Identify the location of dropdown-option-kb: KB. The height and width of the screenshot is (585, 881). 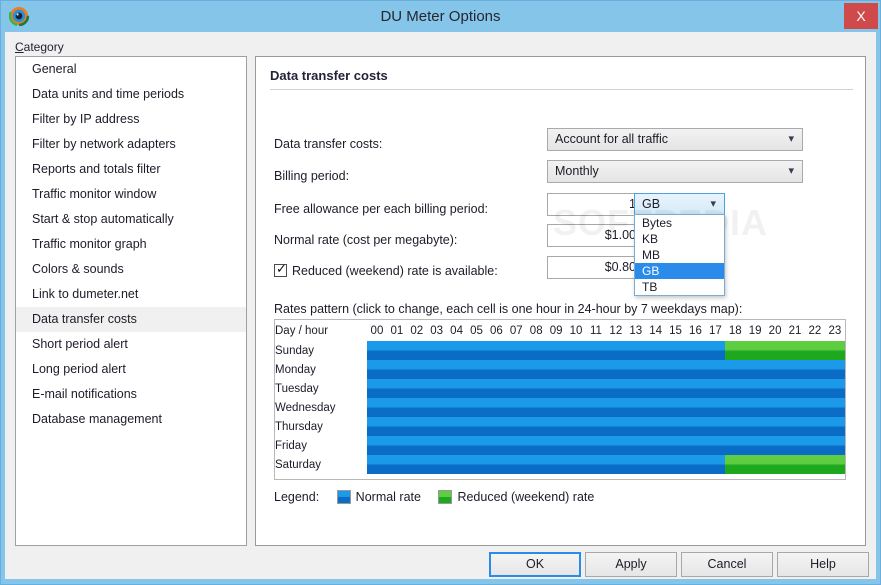
(679, 239).